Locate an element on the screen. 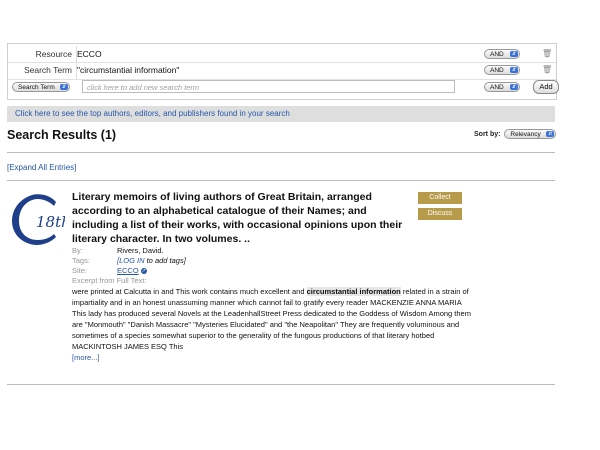  logo-text: 18th is located at coordinates (50, 222).